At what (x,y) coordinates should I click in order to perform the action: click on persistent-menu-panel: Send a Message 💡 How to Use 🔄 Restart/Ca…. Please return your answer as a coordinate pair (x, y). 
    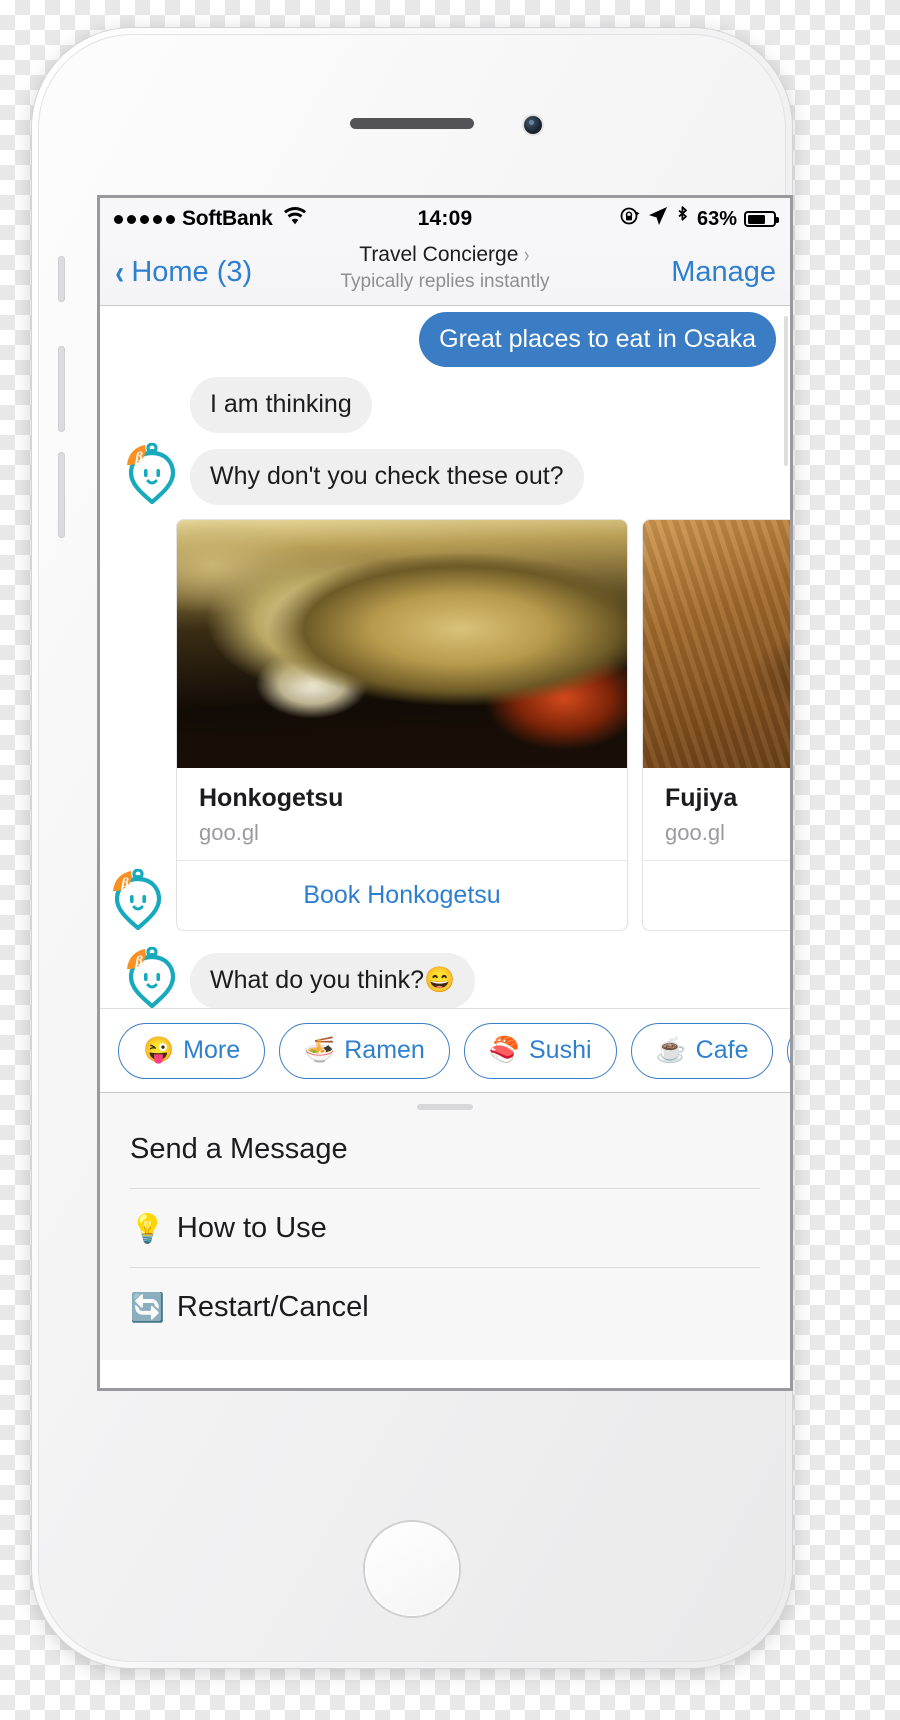
    Looking at the image, I should click on (445, 1226).